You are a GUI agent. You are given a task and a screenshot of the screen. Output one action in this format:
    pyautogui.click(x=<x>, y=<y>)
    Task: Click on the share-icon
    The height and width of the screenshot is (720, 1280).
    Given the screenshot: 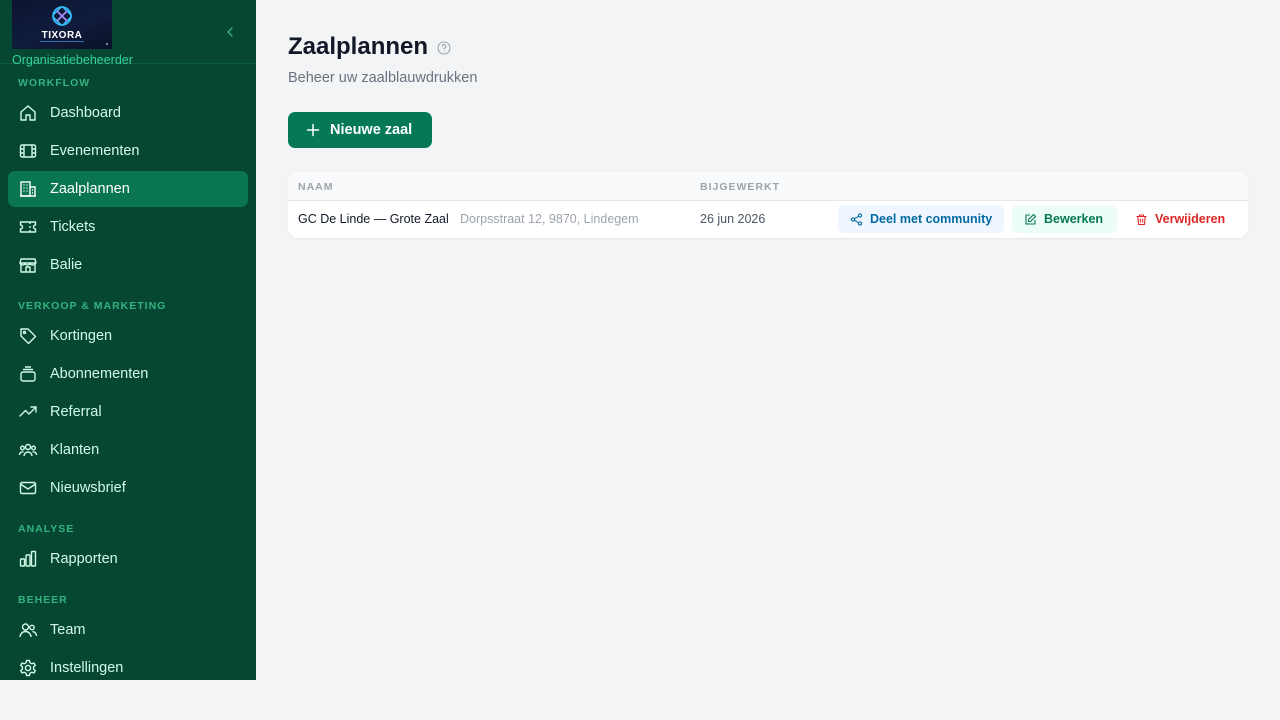 What is the action you would take?
    pyautogui.click(x=856, y=219)
    